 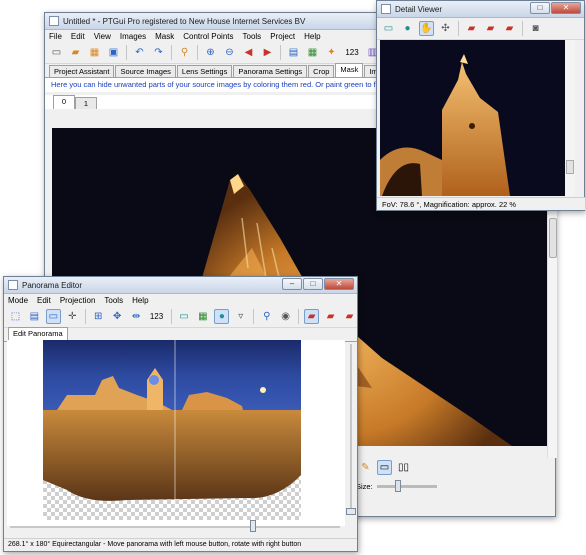 I want to click on menu-help: Help, so click(x=312, y=36).